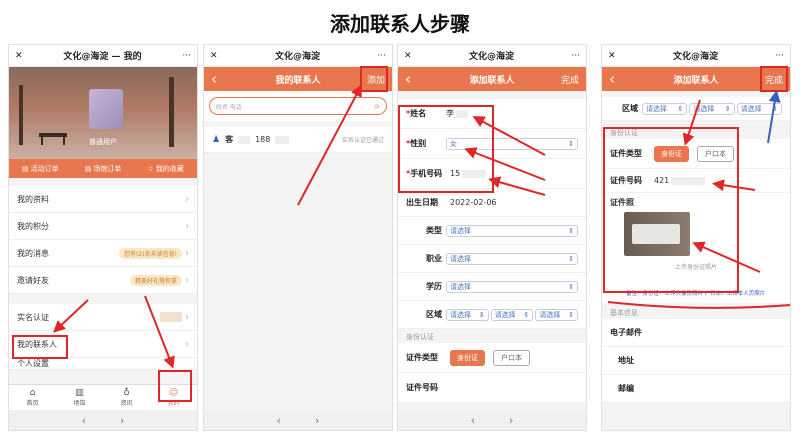 Image resolution: width=800 pixels, height=435 pixels. What do you see at coordinates (32, 397) in the screenshot?
I see `tab-home: ⌂ 首页` at bounding box center [32, 397].